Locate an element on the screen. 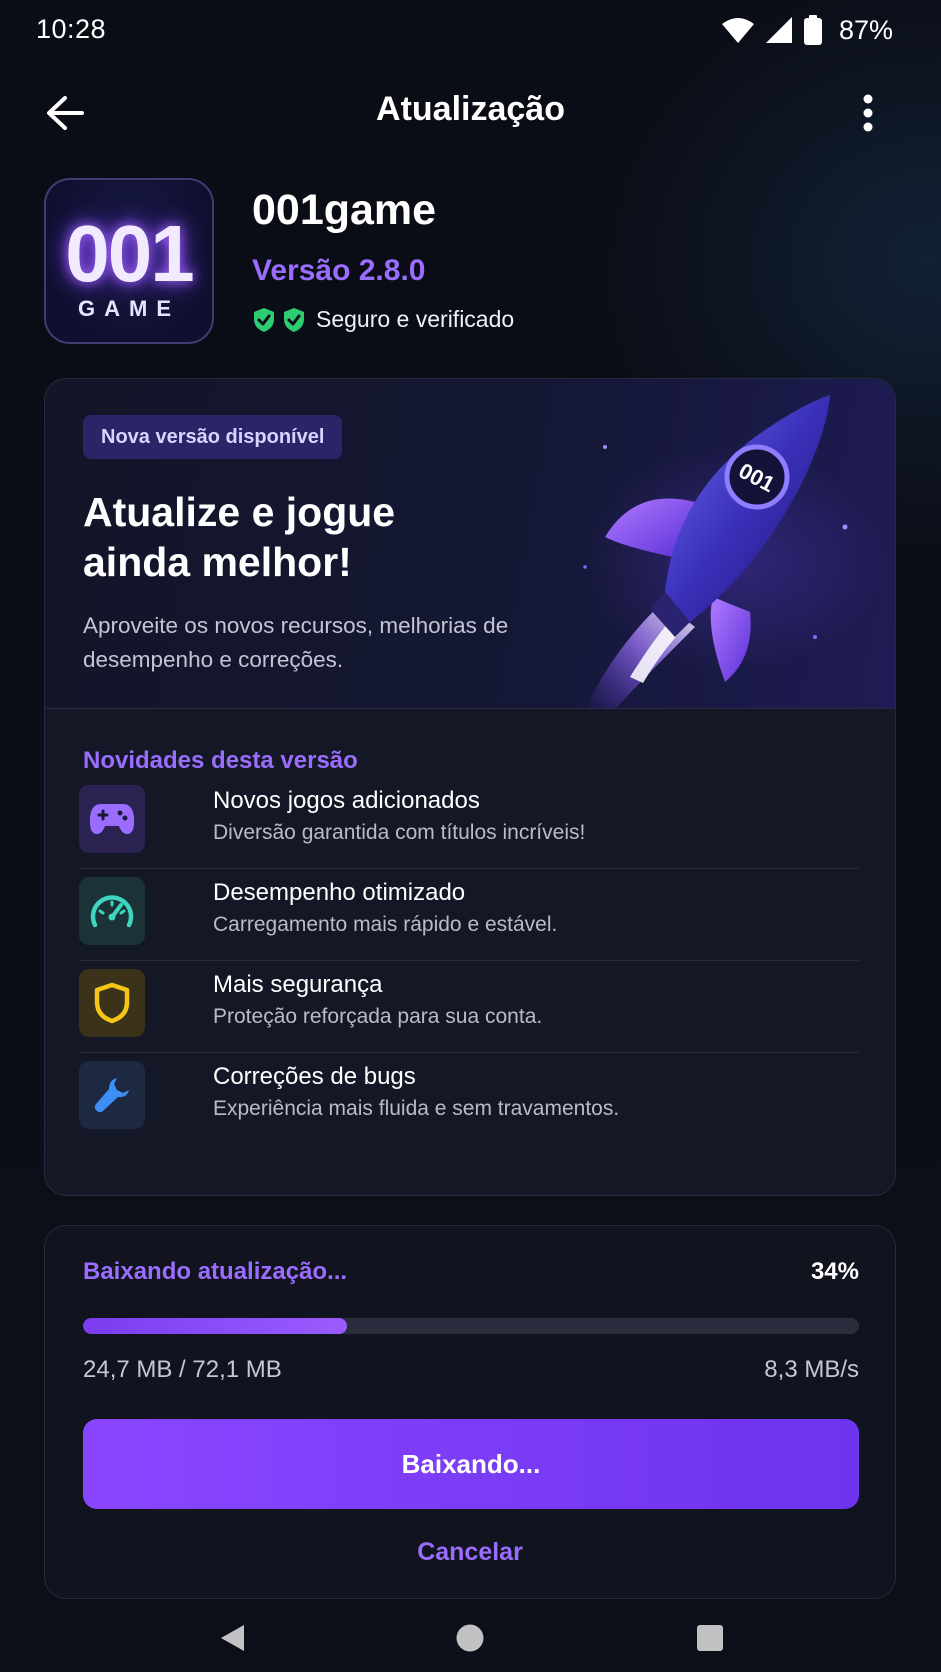 This screenshot has height=1672, width=941. app-logo-word: GAME is located at coordinates (129, 308).